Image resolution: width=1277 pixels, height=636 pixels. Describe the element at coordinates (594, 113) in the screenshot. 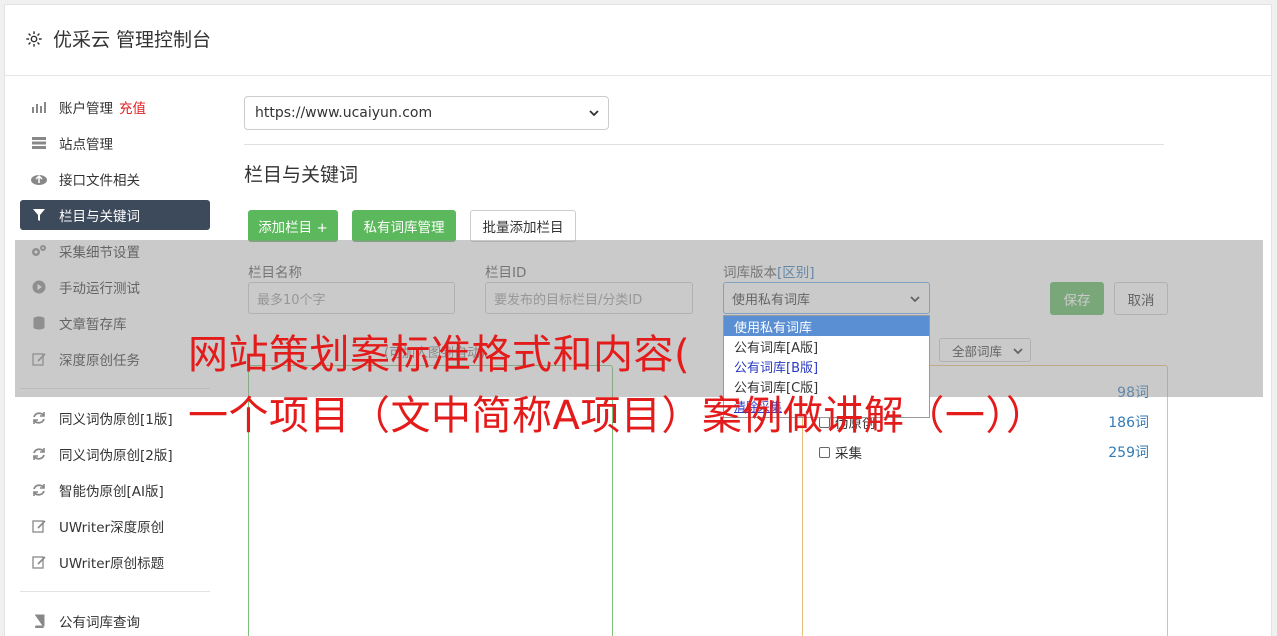

I see `chevron-down-icon` at that location.